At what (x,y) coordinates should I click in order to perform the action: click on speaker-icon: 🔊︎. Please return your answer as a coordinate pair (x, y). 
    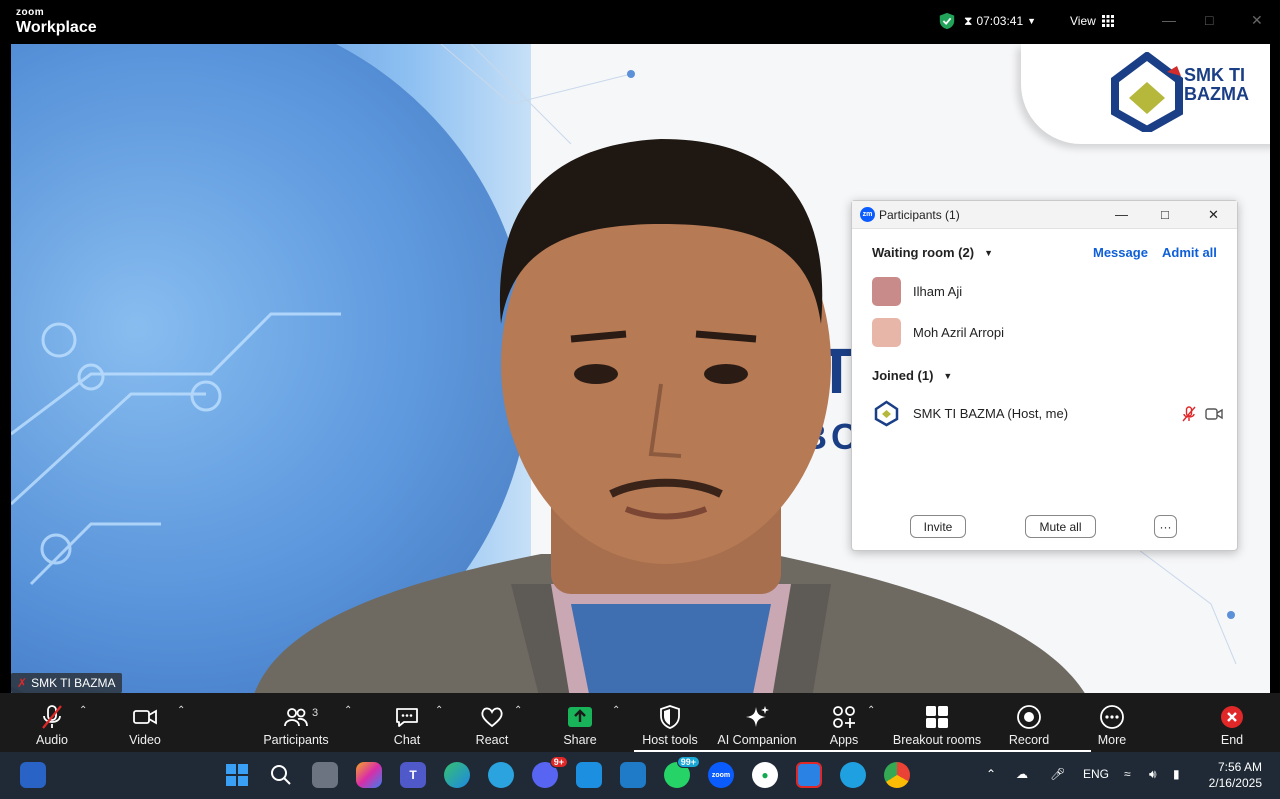
    Looking at the image, I should click on (1153, 774).